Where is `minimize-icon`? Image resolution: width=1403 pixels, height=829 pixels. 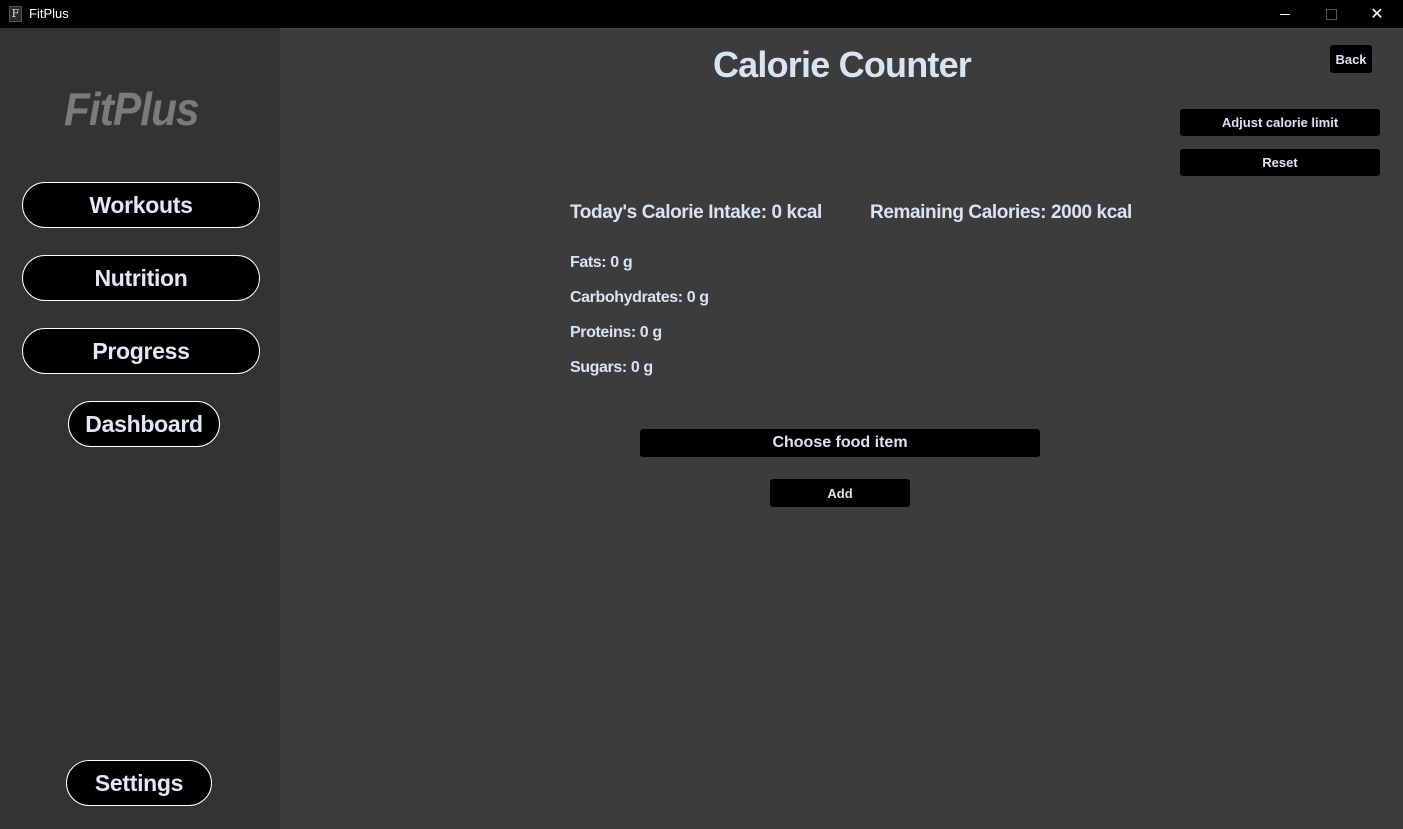
minimize-icon is located at coordinates (1285, 14).